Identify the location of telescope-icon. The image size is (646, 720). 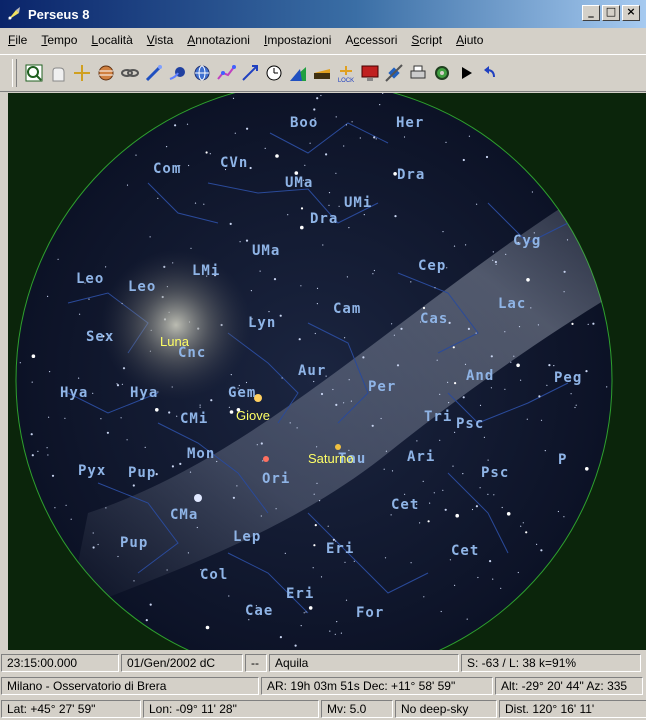
(154, 73).